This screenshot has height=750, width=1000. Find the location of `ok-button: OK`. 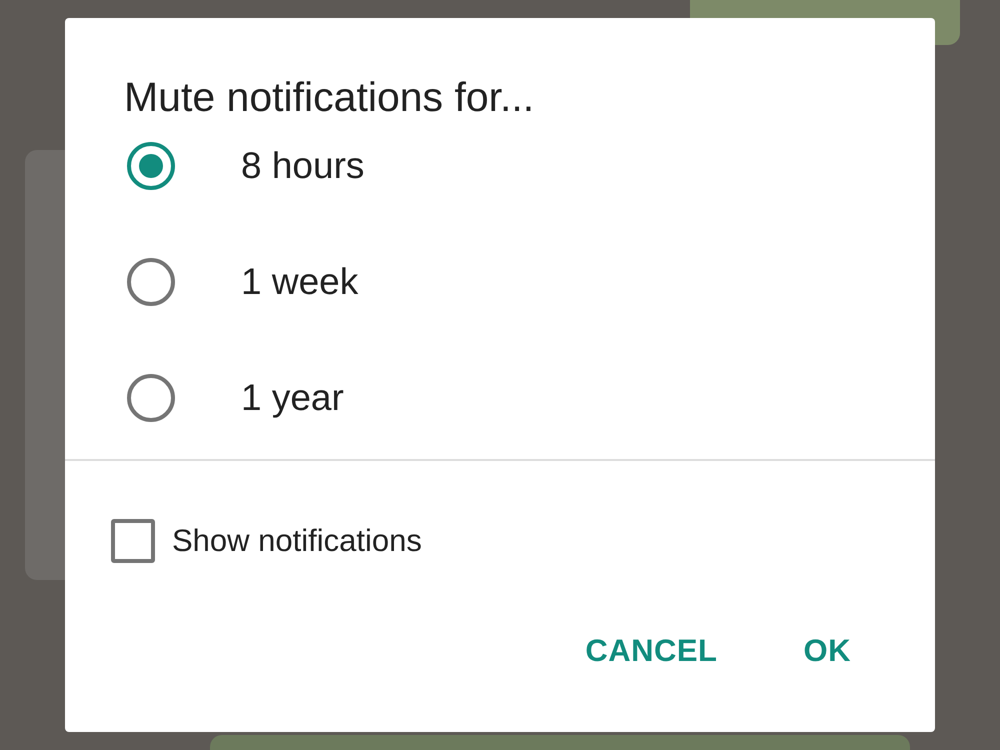

ok-button: OK is located at coordinates (827, 651).